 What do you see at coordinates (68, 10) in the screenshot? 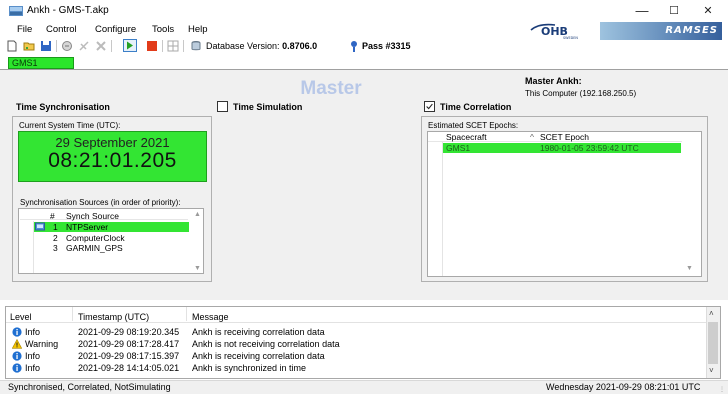
I see `window-title: Ankh - GMS-T.akp` at bounding box center [68, 10].